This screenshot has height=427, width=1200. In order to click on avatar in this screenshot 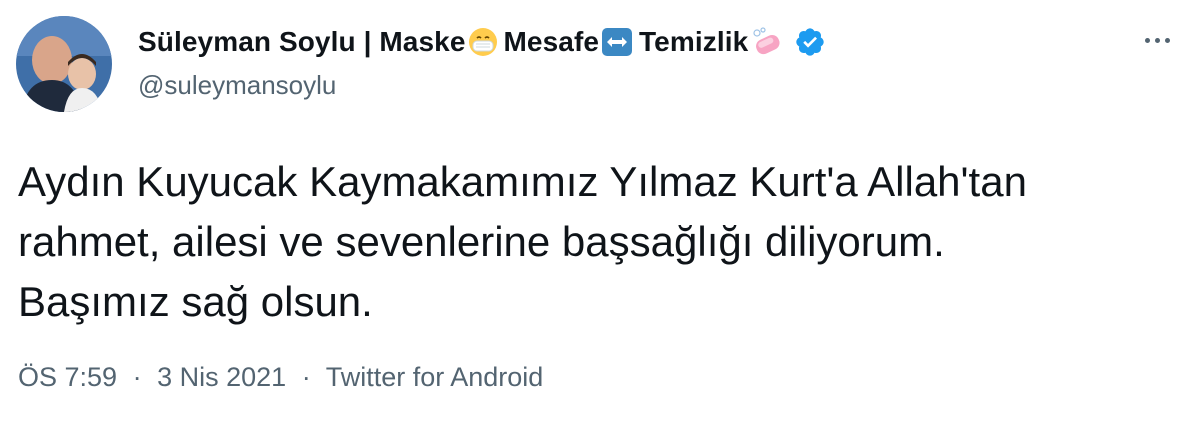, I will do `click(64, 64)`.